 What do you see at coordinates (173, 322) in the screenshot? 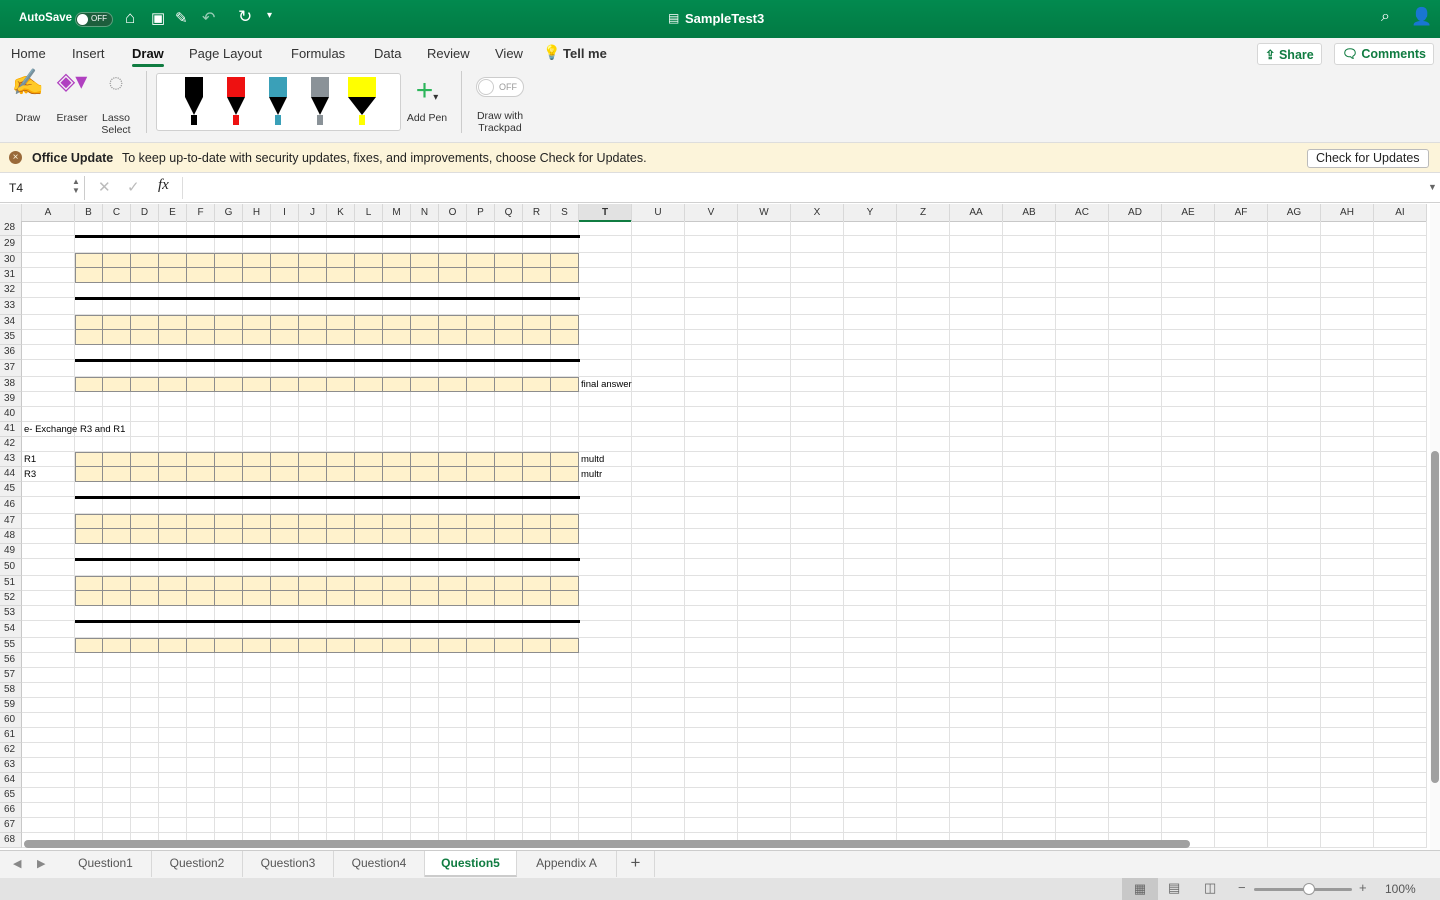
I see `cell-E34` at bounding box center [173, 322].